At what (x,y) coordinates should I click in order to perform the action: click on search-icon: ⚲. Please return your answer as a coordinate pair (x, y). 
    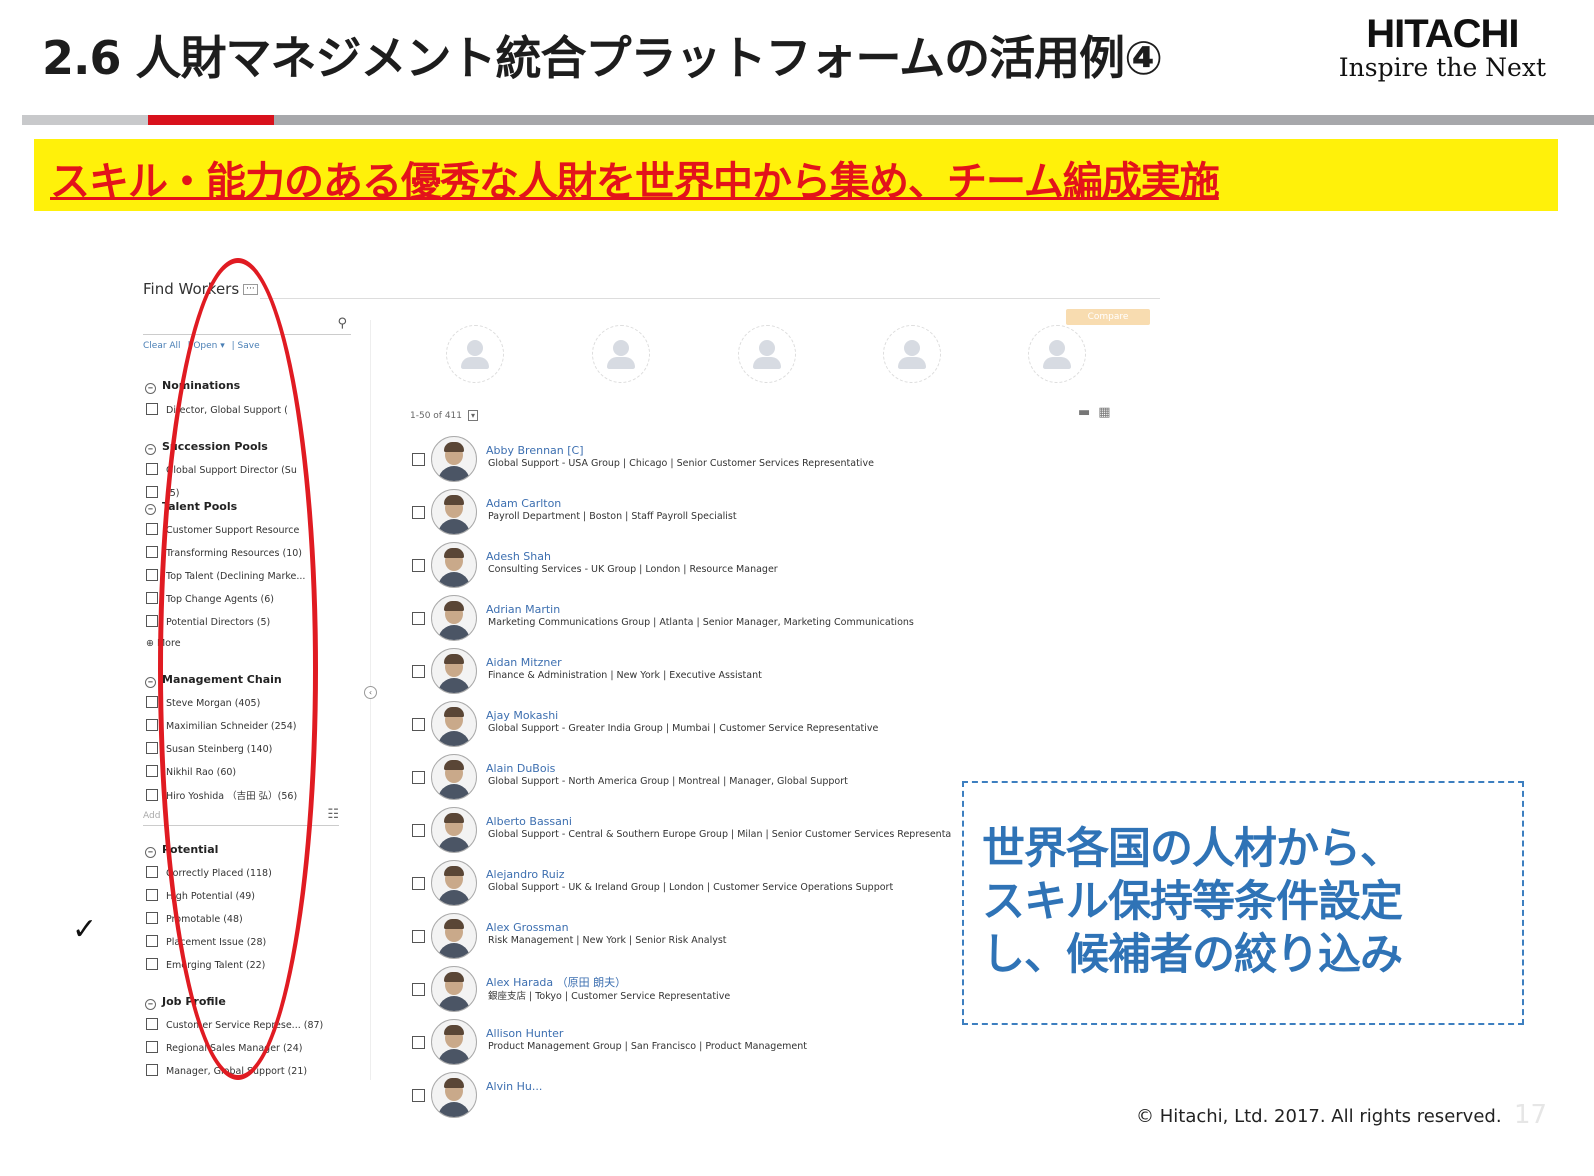
    Looking at the image, I should click on (342, 323).